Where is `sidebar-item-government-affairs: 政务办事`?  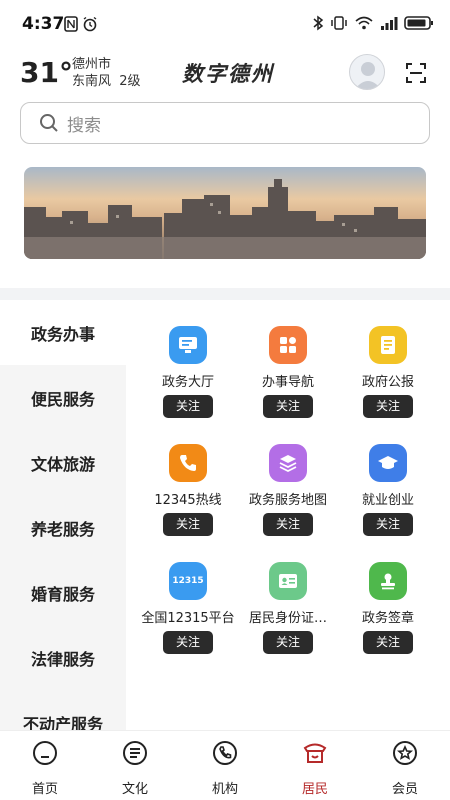 sidebar-item-government-affairs: 政务办事 is located at coordinates (63, 332).